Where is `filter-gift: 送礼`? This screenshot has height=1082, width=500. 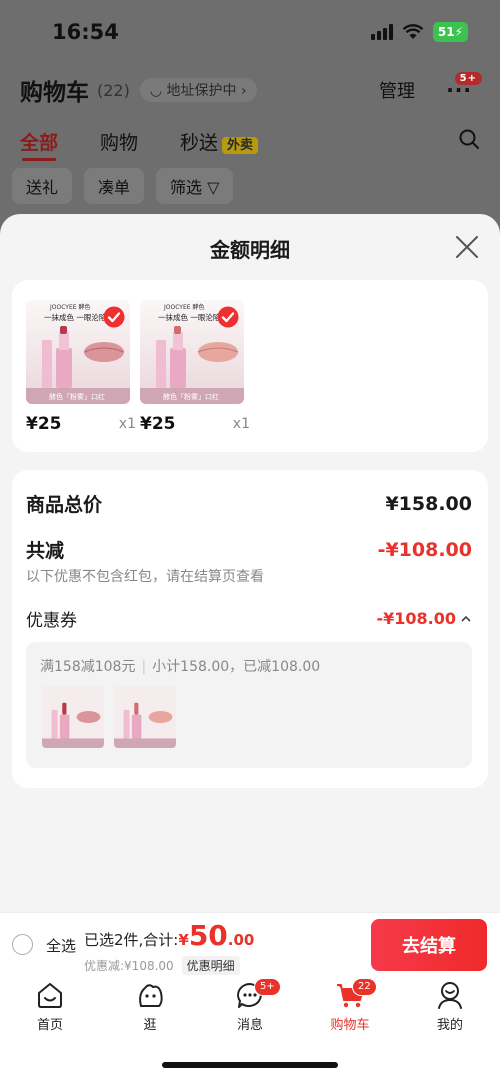
filter-gift: 送礼 is located at coordinates (42, 186).